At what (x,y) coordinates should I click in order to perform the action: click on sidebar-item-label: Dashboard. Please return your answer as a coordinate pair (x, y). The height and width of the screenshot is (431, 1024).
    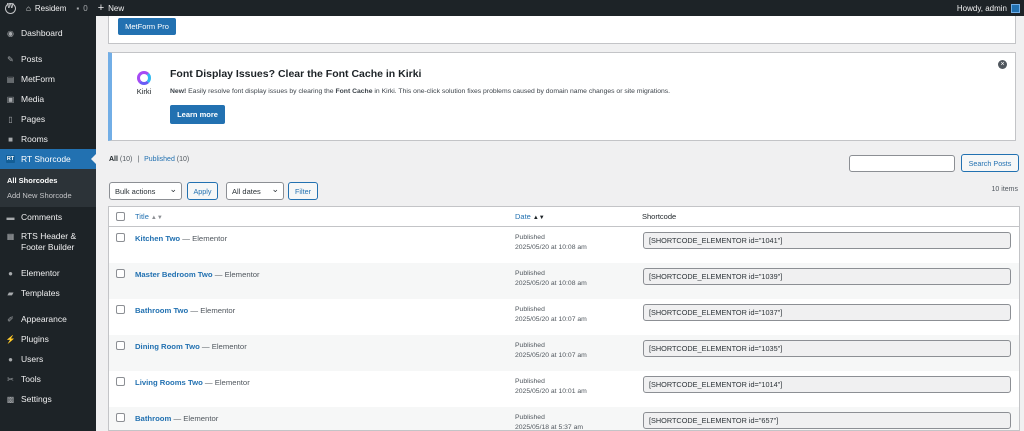
    Looking at the image, I should click on (42, 33).